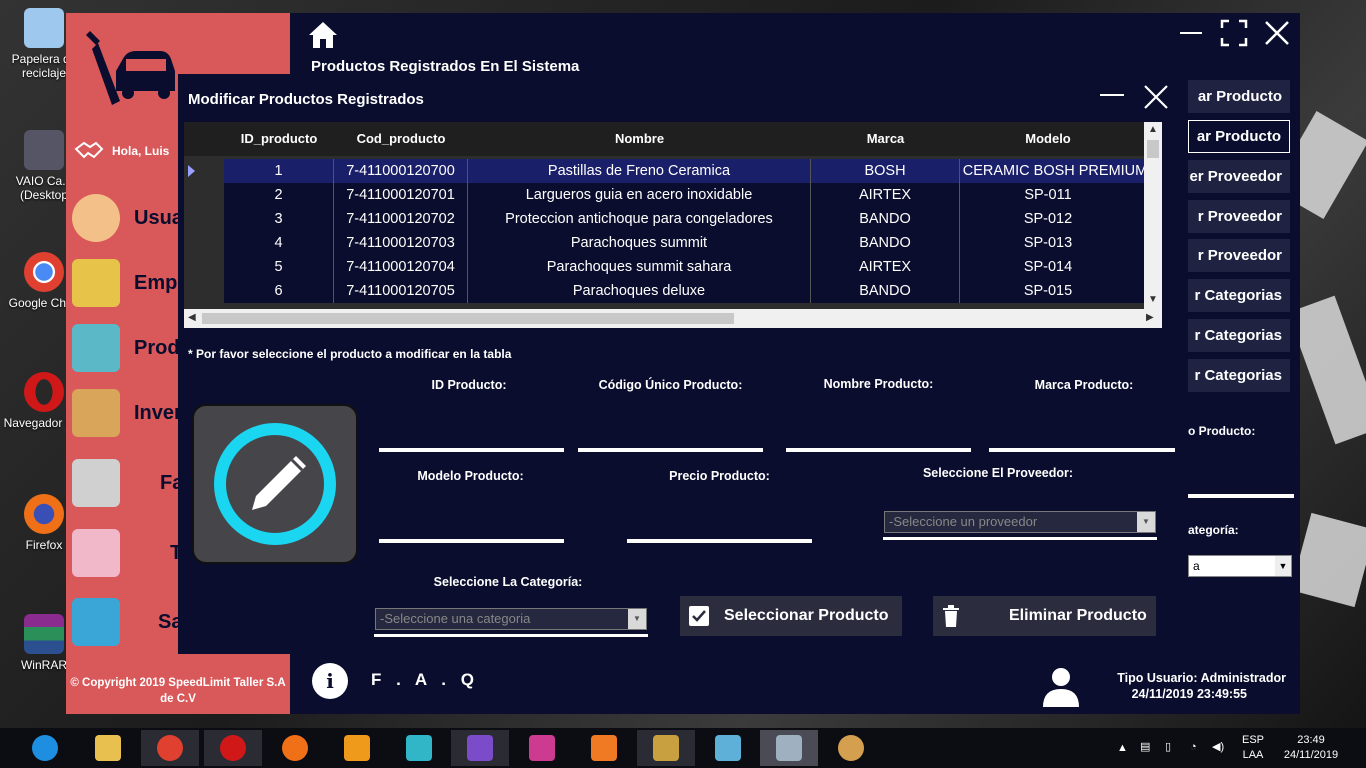  Describe the element at coordinates (670, 450) in the screenshot. I see `codigo-producto-field` at that location.